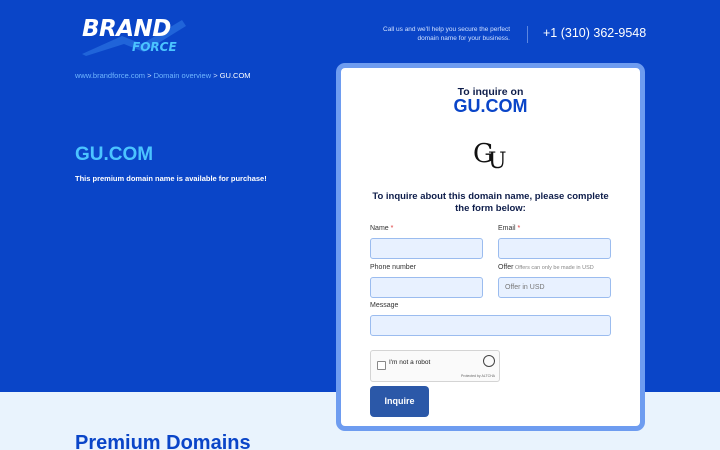 The width and height of the screenshot is (720, 450). I want to click on name-label: Name *, so click(381, 228).